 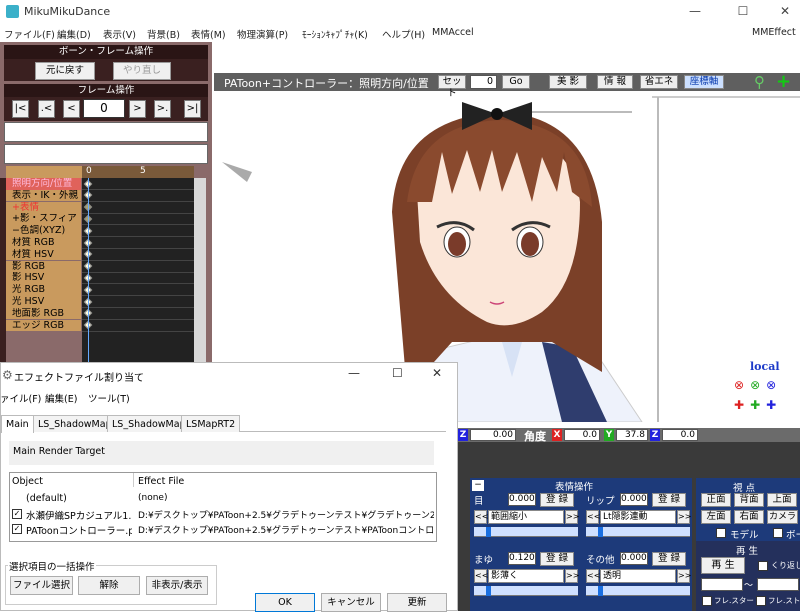 I want to click on prev-key-button: .<, so click(x=46, y=109).